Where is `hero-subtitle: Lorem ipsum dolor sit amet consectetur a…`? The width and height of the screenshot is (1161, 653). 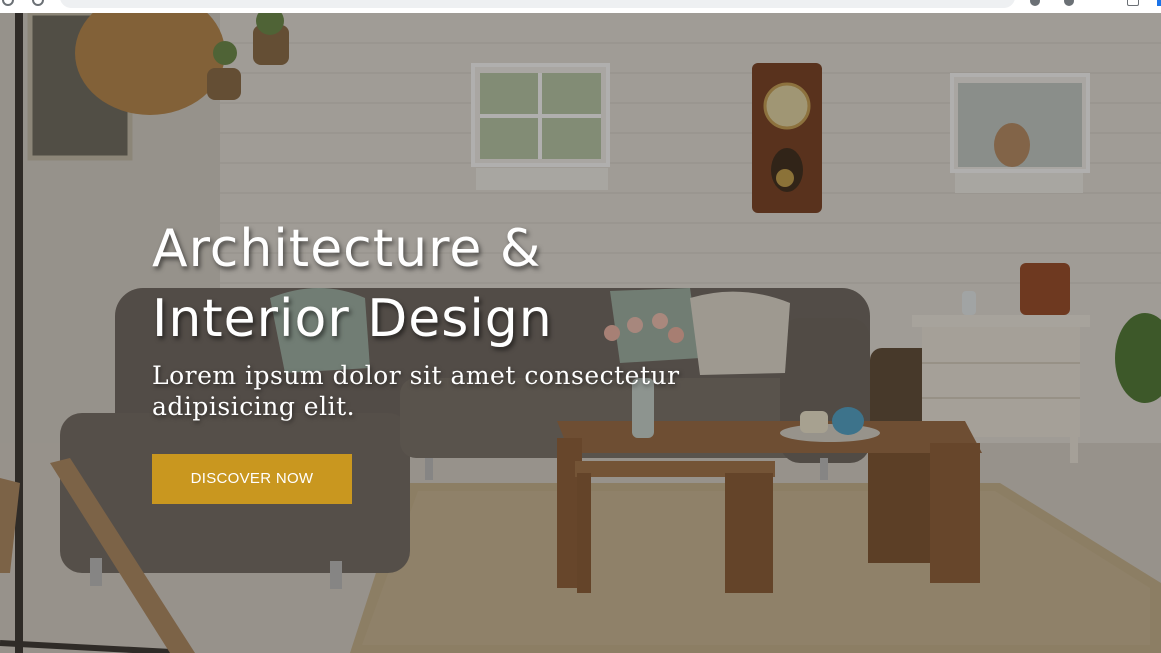 hero-subtitle: Lorem ipsum dolor sit amet consectetur a… is located at coordinates (432, 391).